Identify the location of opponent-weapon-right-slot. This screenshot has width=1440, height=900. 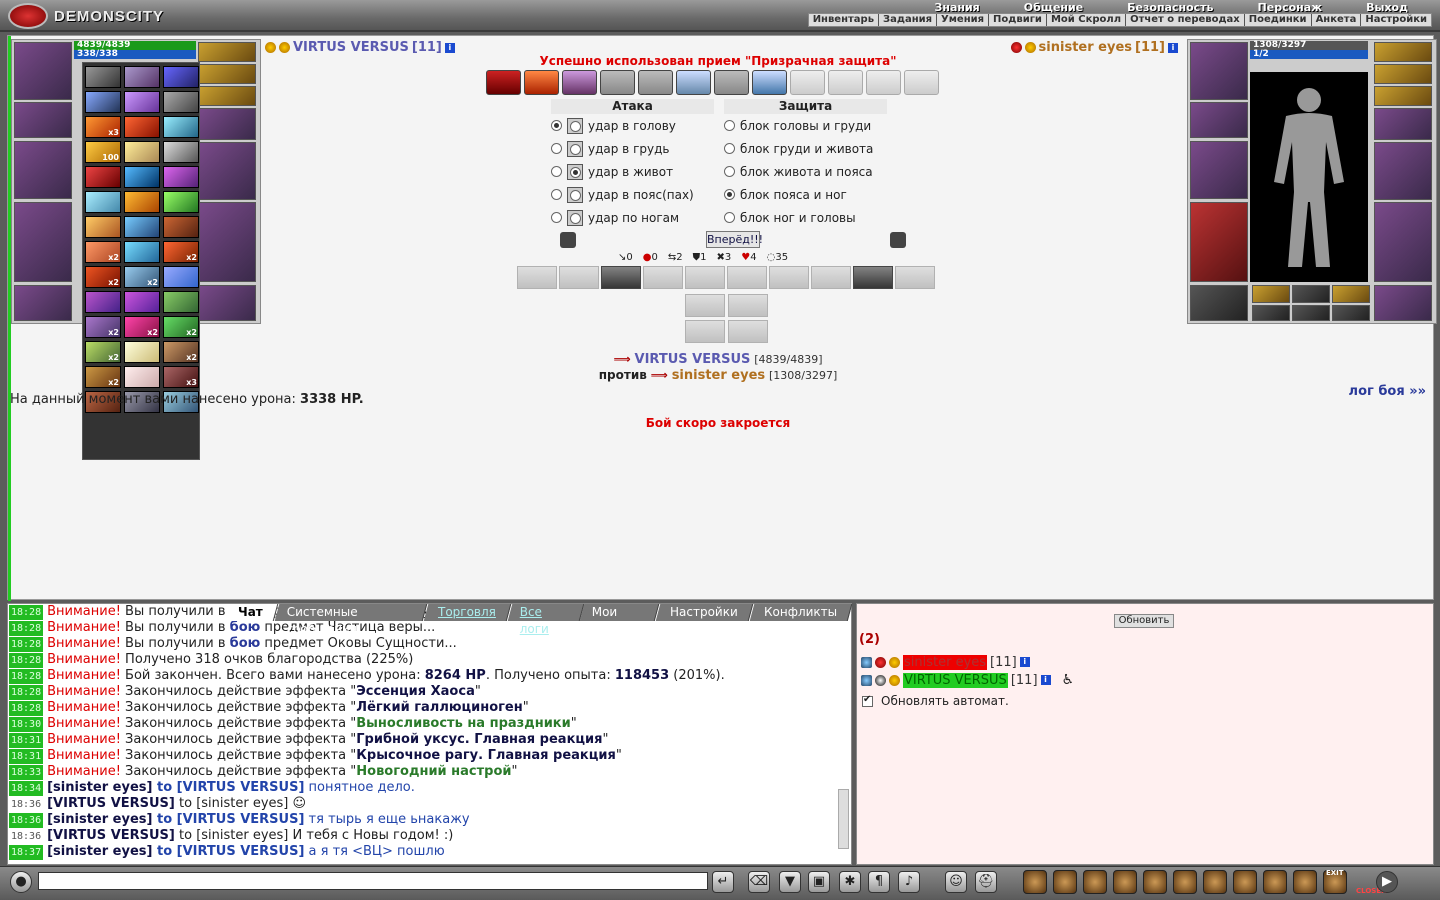
(1403, 171).